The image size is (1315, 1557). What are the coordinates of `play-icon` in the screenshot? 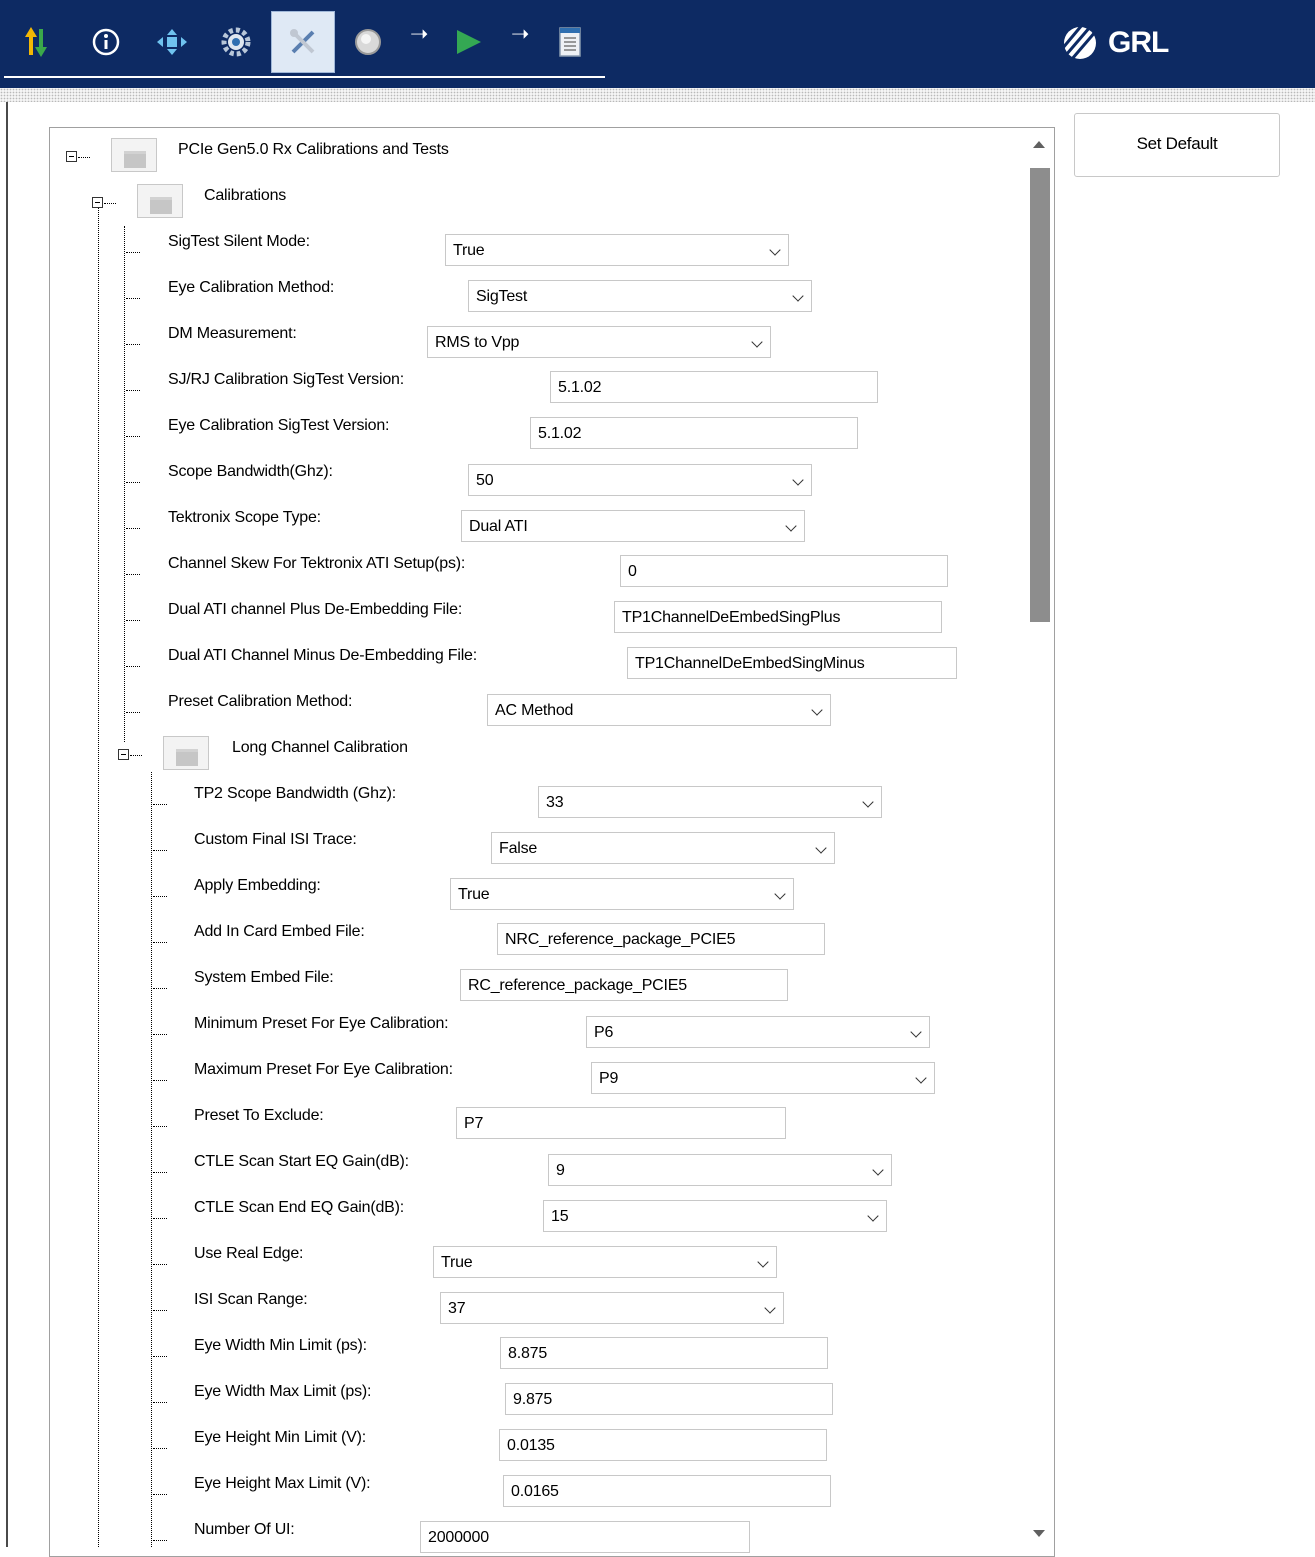 It's located at (468, 42).